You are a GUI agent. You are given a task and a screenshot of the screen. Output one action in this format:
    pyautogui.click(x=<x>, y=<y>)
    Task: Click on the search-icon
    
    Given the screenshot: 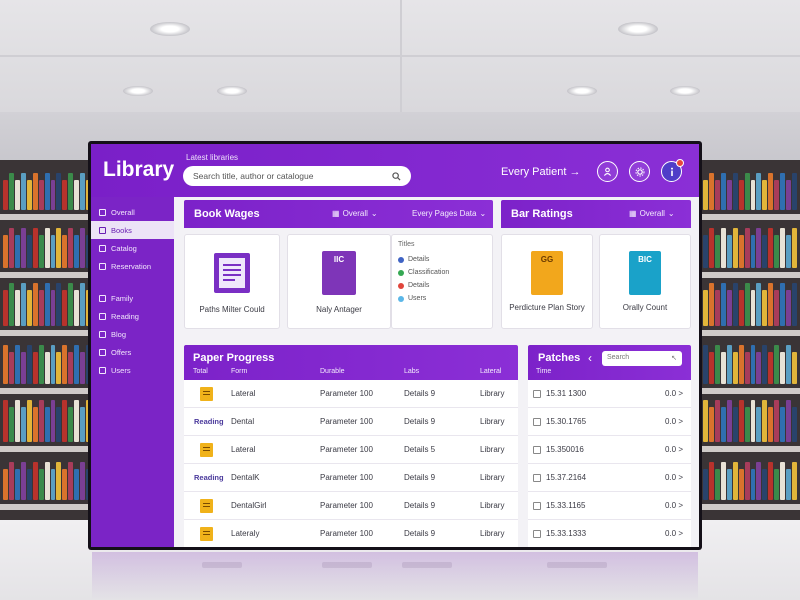 What is the action you would take?
    pyautogui.click(x=396, y=176)
    